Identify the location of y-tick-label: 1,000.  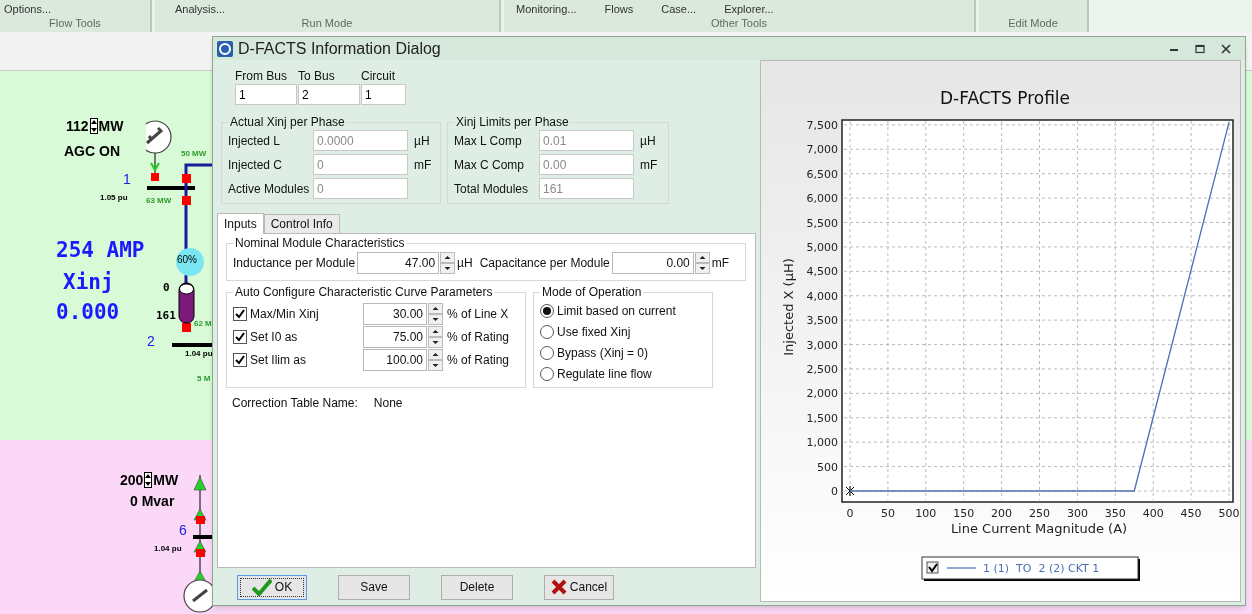
(822, 443).